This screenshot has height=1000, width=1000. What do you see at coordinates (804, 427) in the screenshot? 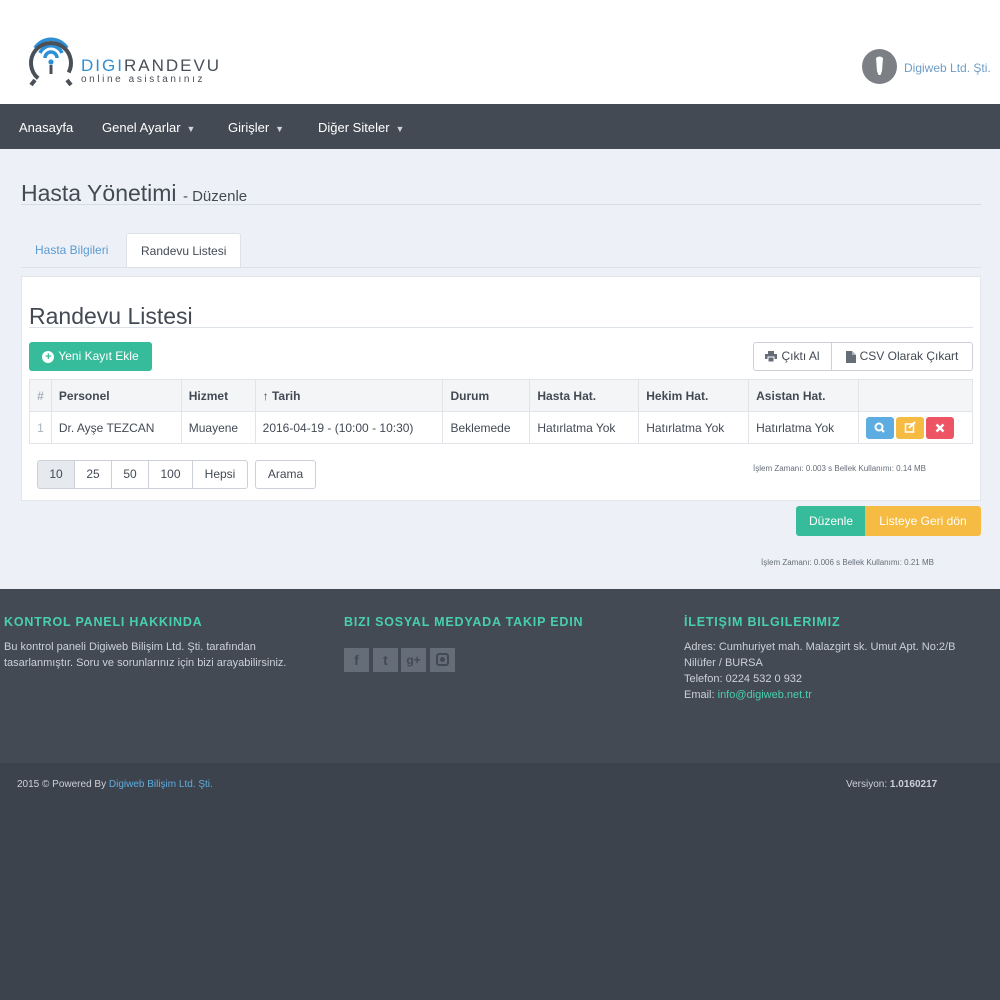
I see `cell-asistan-hat: Hatırlatma Yok` at bounding box center [804, 427].